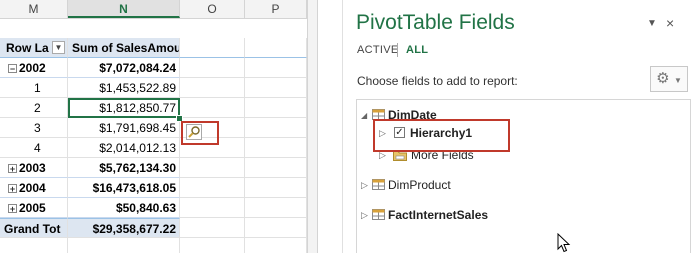 The height and width of the screenshot is (253, 700). I want to click on pane-options-dropdown-icon: ▼, so click(652, 23).